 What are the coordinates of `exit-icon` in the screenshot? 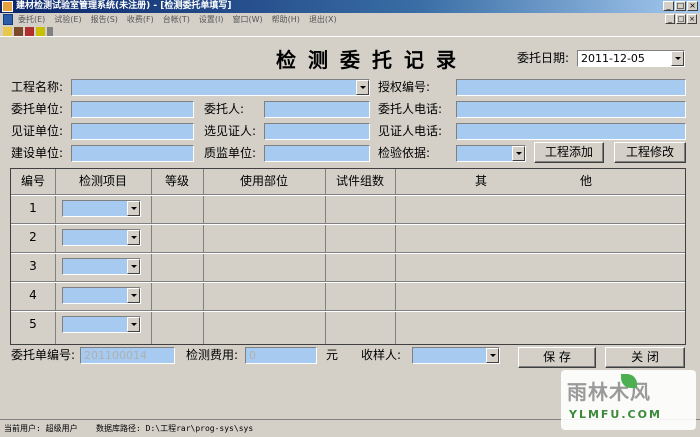 It's located at (50, 31).